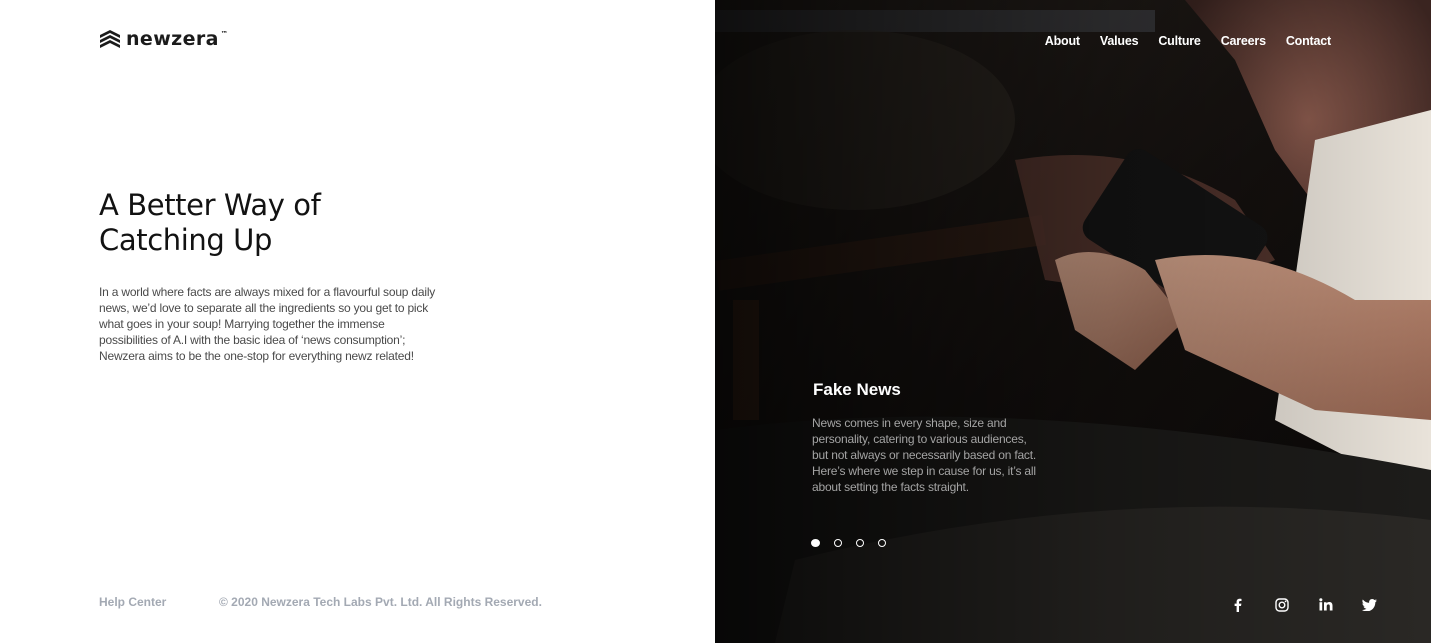  I want to click on hero-headline: A Better Way of Catching Up, so click(210, 222).